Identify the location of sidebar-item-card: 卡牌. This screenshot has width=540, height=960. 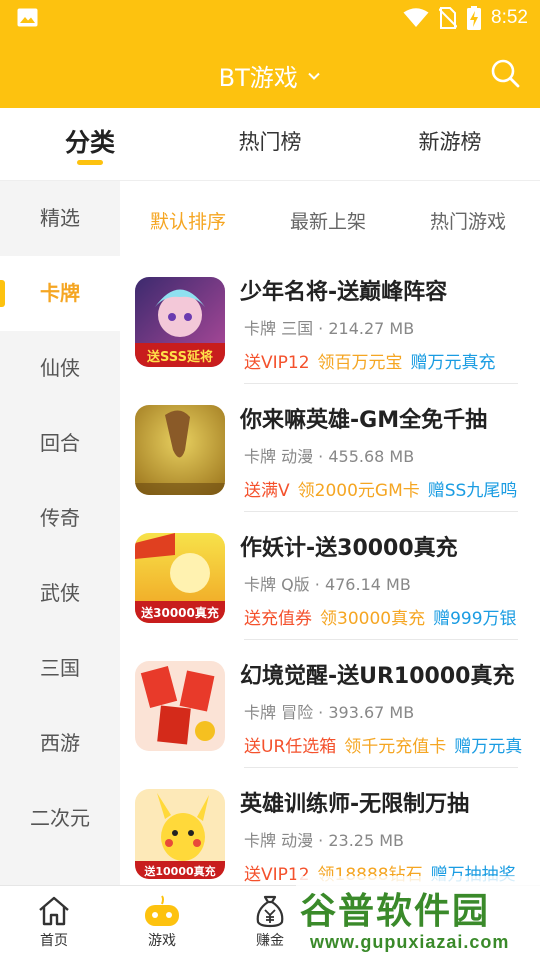
(60, 293).